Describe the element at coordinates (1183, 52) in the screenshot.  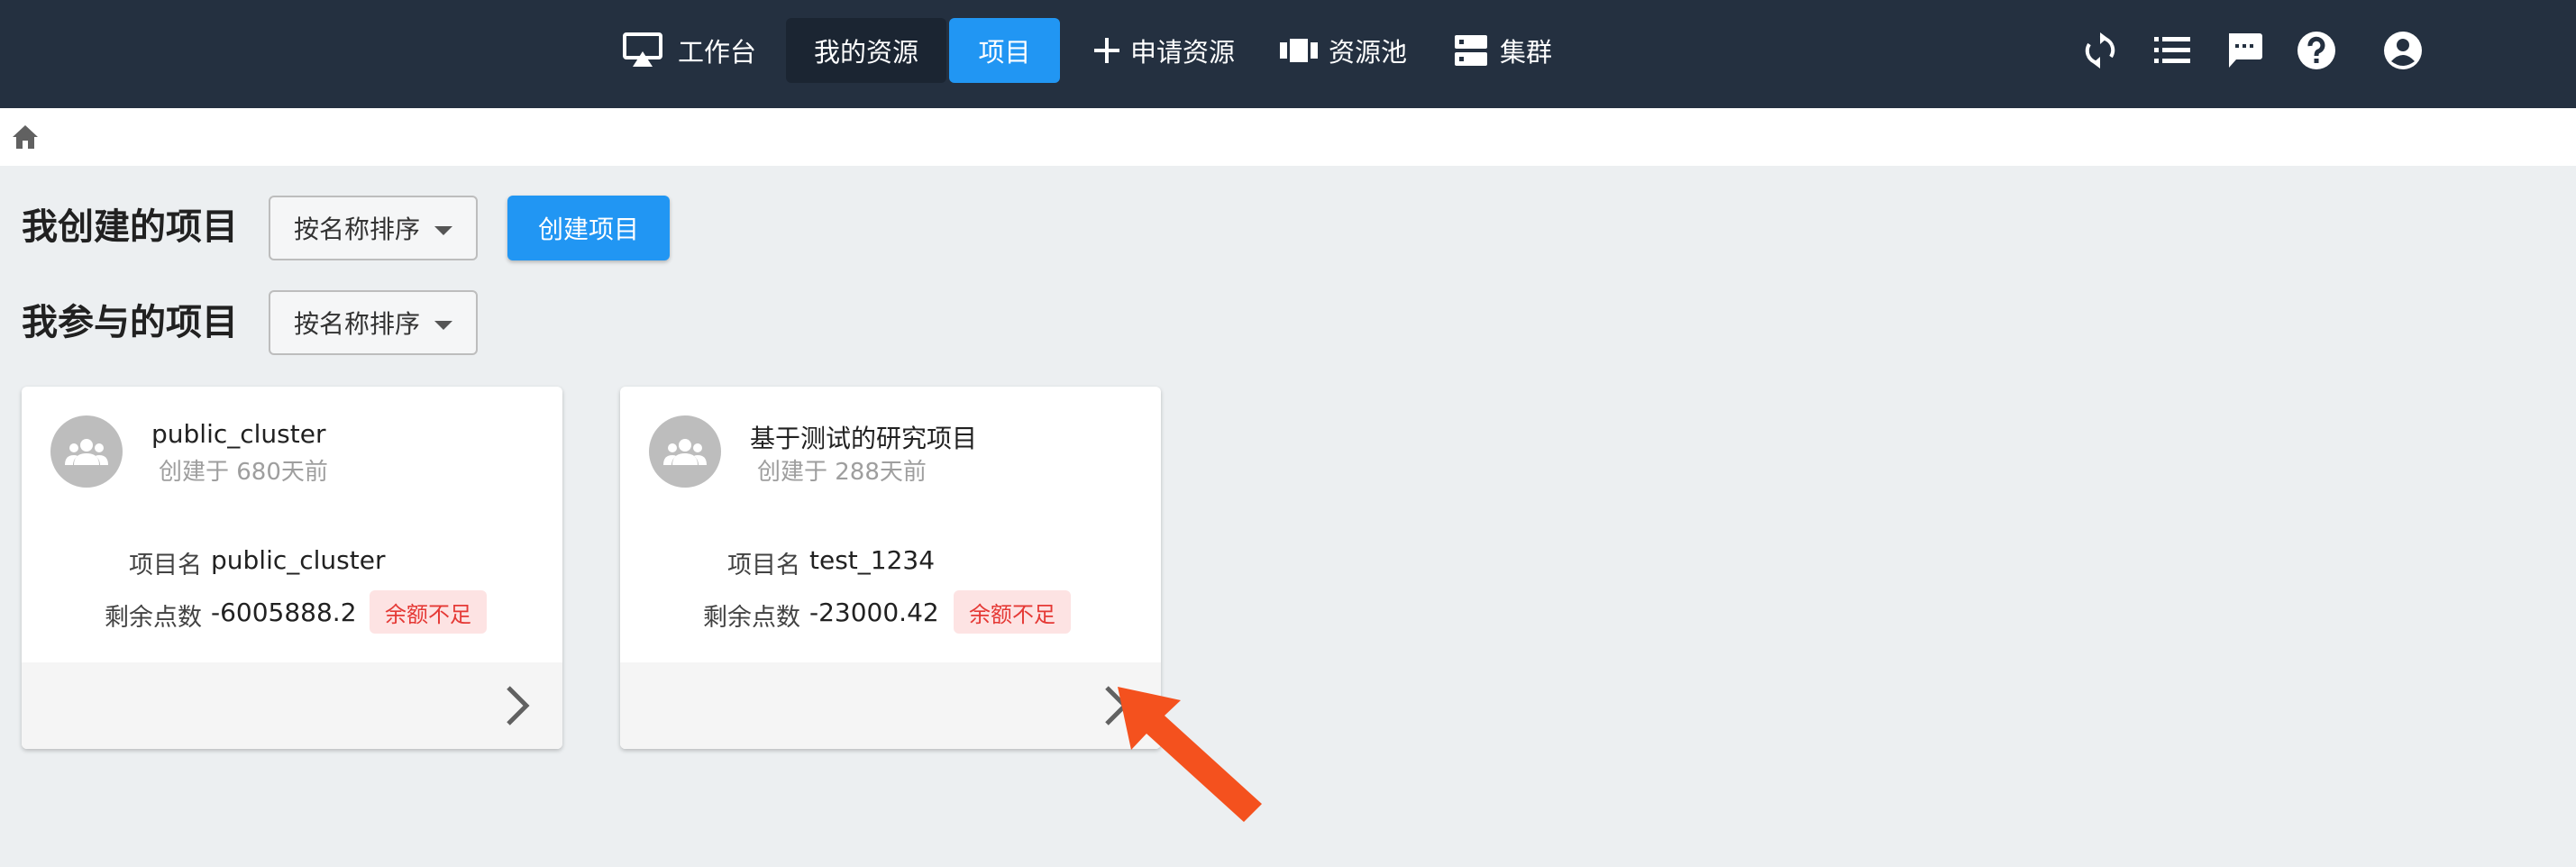
I see `nav-apply-resource-label: 申请资源` at that location.